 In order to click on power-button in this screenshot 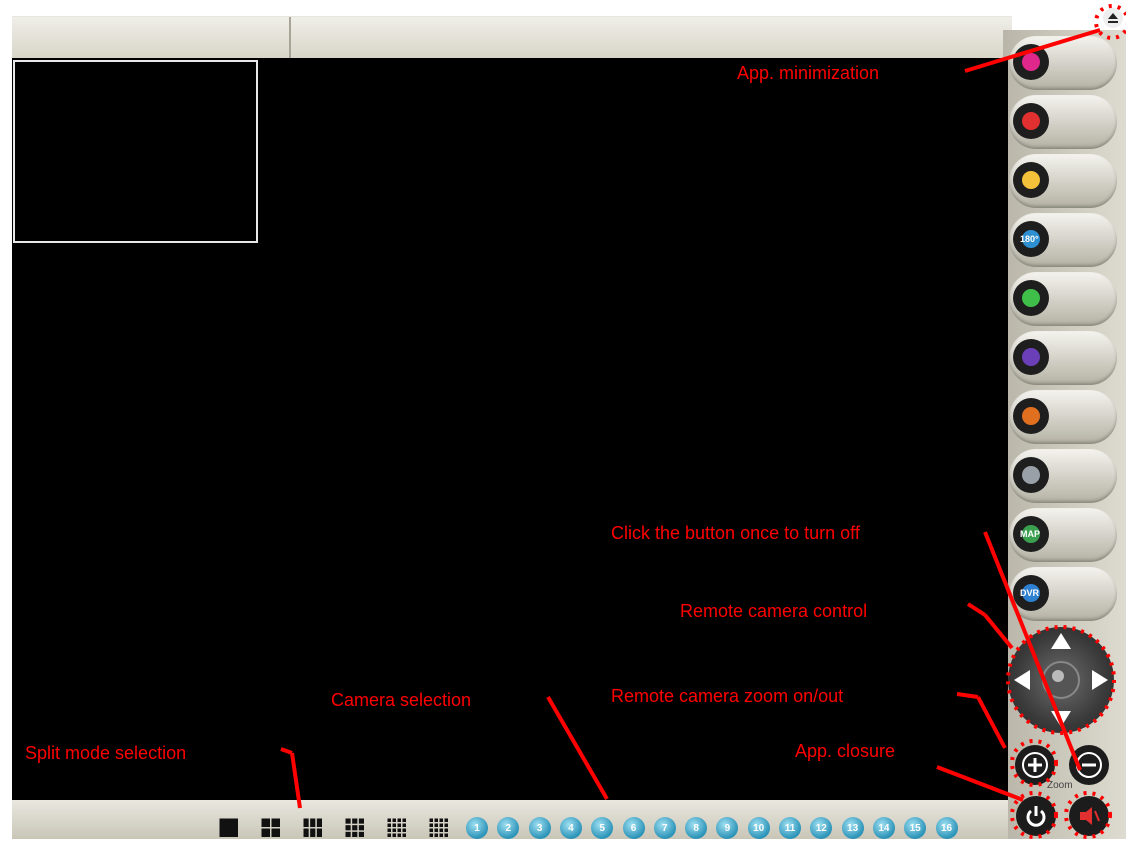, I will do `click(1036, 816)`.